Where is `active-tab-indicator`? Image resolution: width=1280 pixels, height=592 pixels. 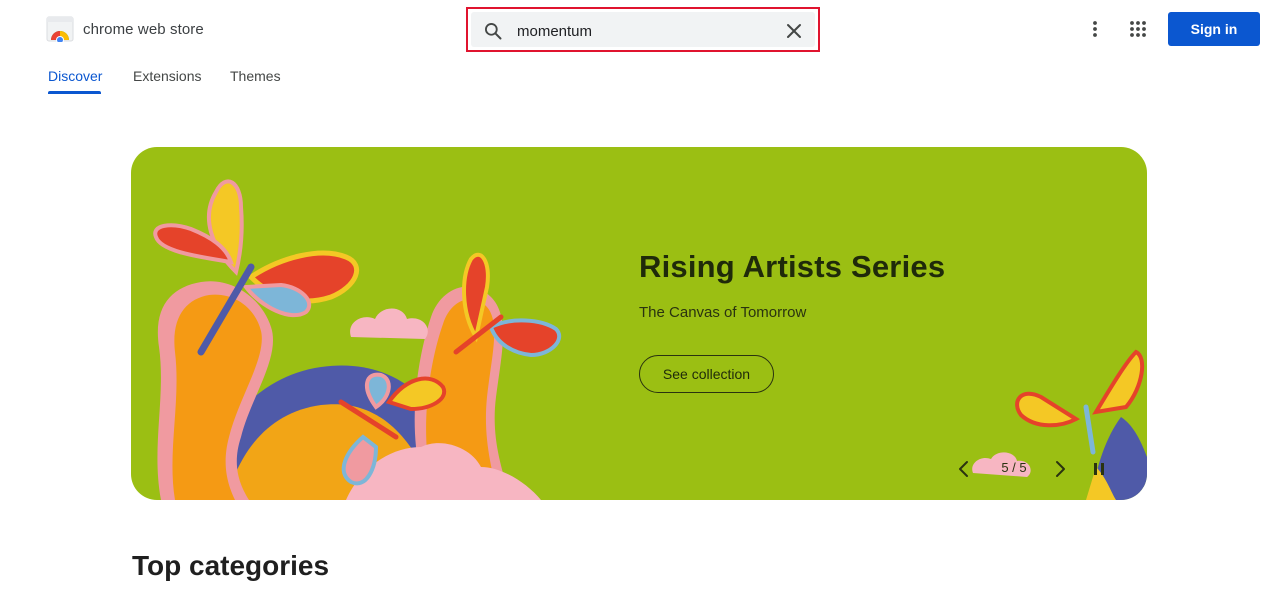
active-tab-indicator is located at coordinates (74, 92).